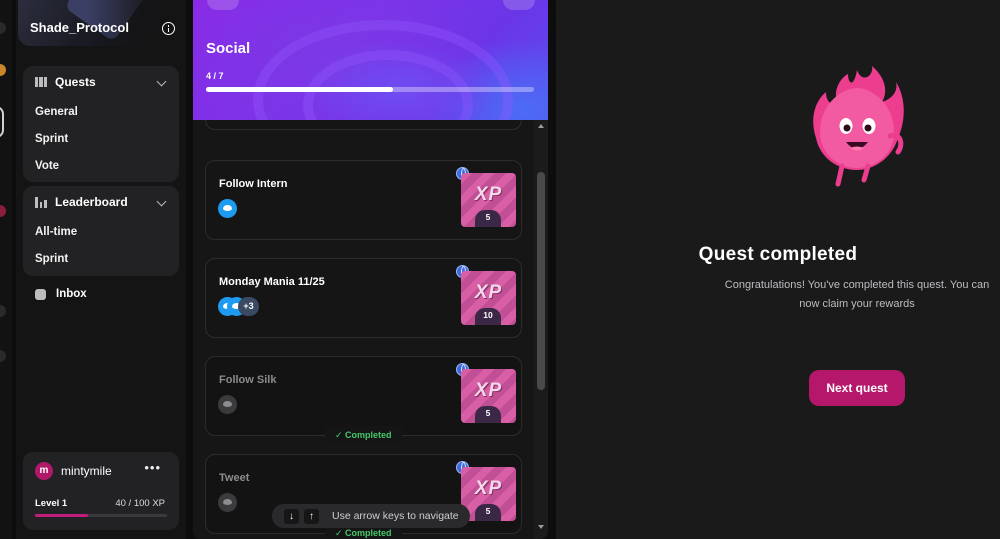 The width and height of the screenshot is (1000, 539). I want to click on quest-card: Follow Intern XP 5, so click(363, 200).